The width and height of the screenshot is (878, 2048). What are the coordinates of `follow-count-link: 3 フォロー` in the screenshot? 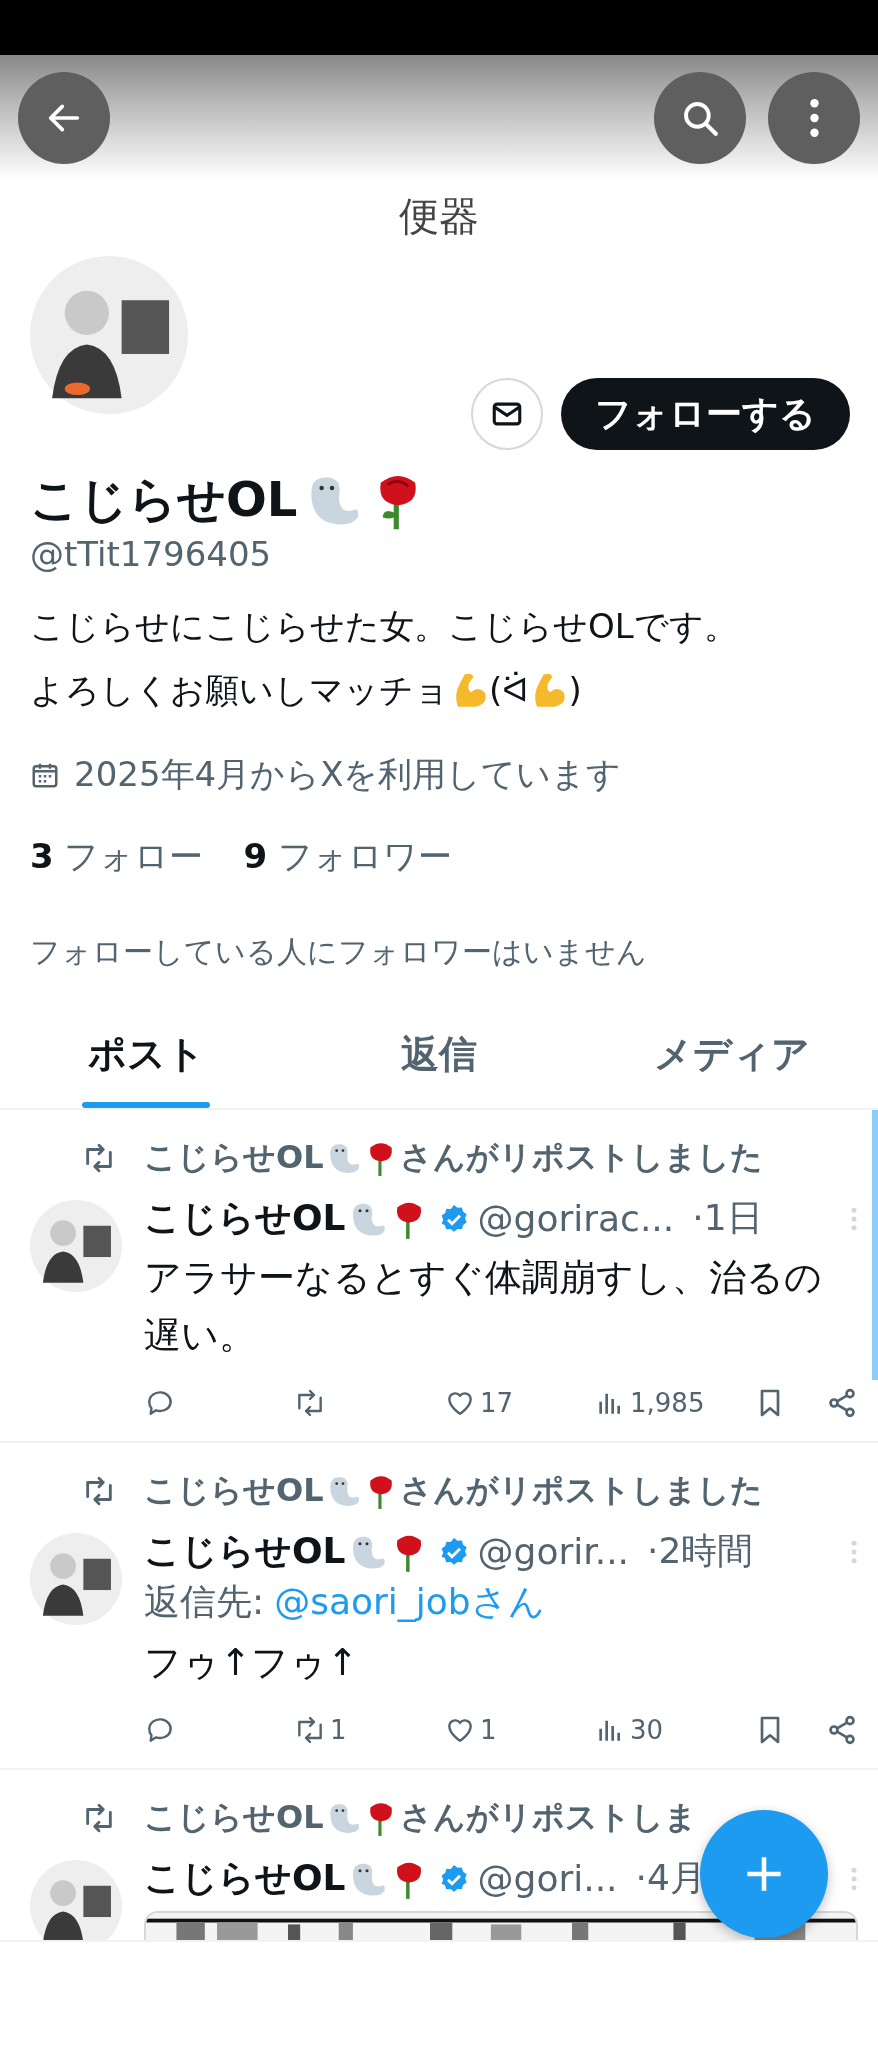 It's located at (117, 857).